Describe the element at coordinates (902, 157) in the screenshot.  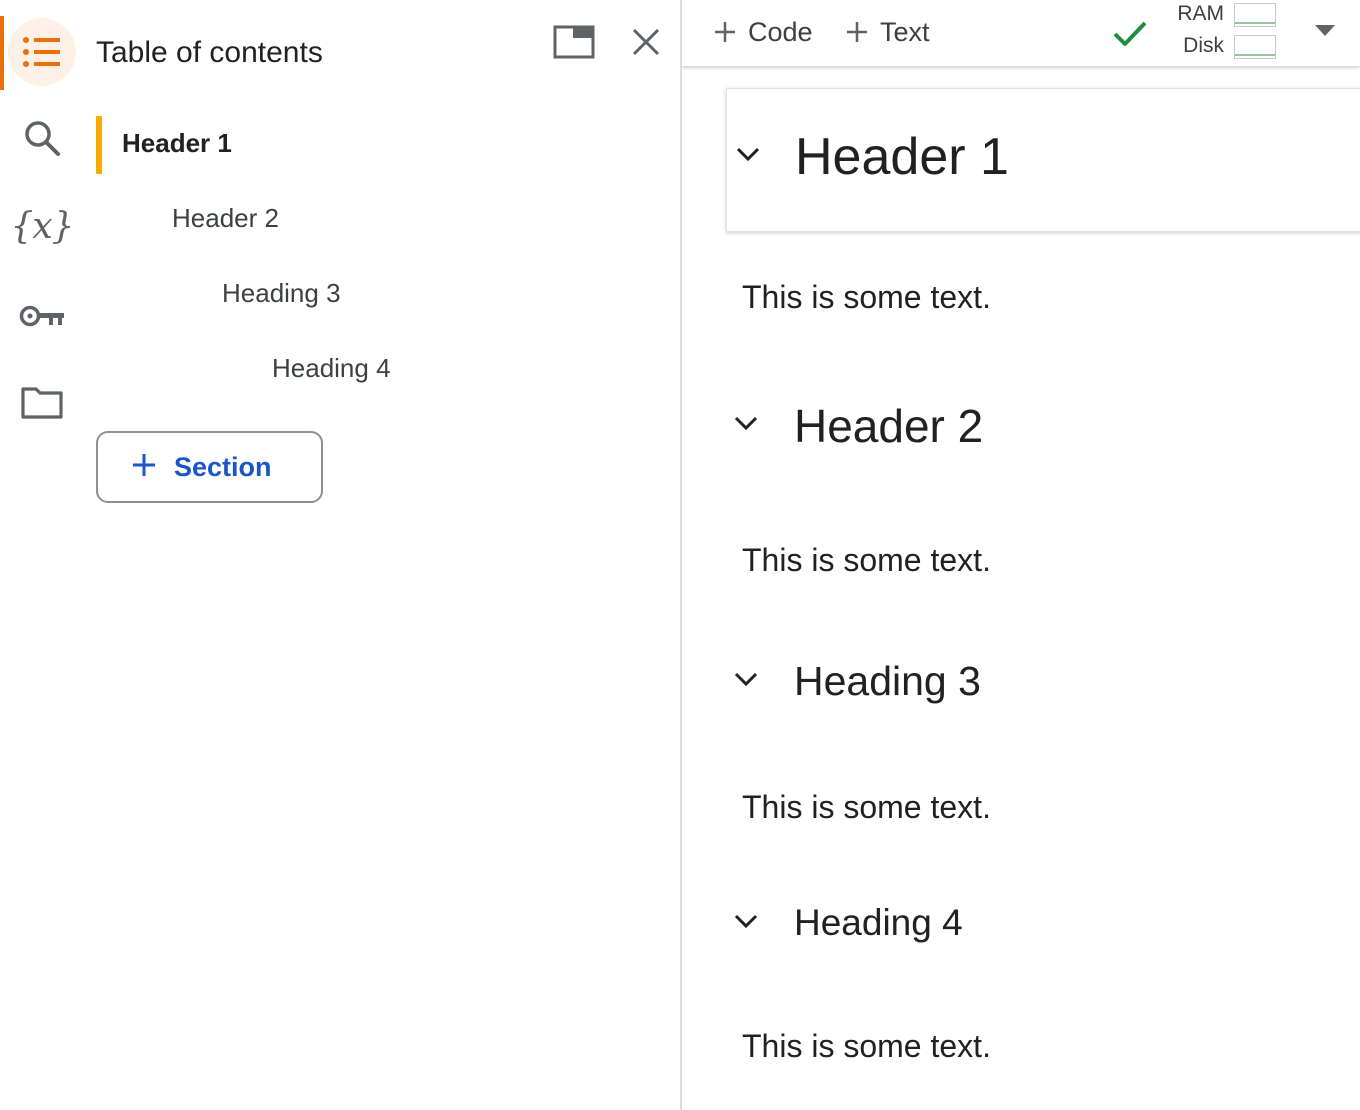
I see `cell-heading: Header 1` at that location.